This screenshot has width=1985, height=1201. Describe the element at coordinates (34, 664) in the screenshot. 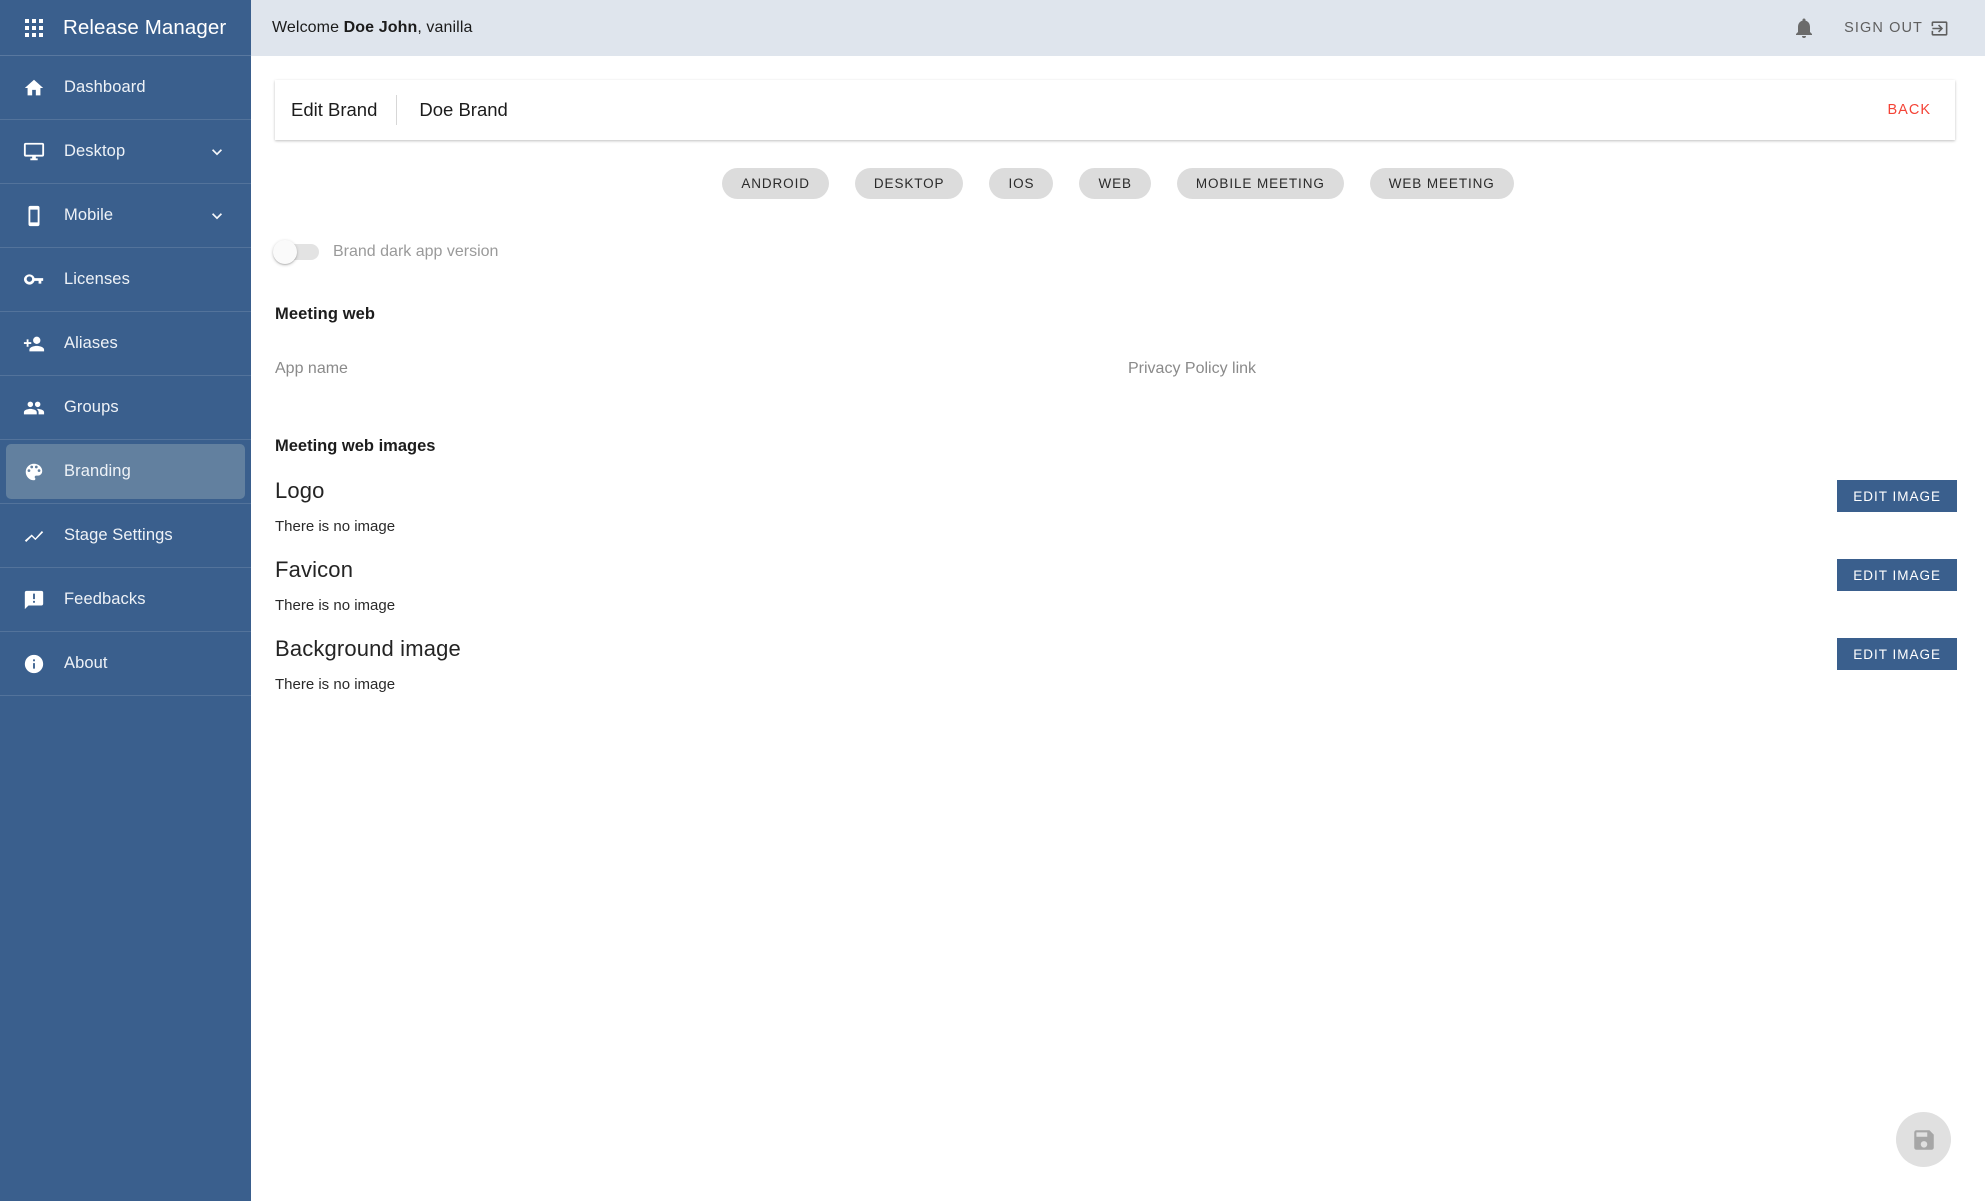

I see `info-icon` at that location.